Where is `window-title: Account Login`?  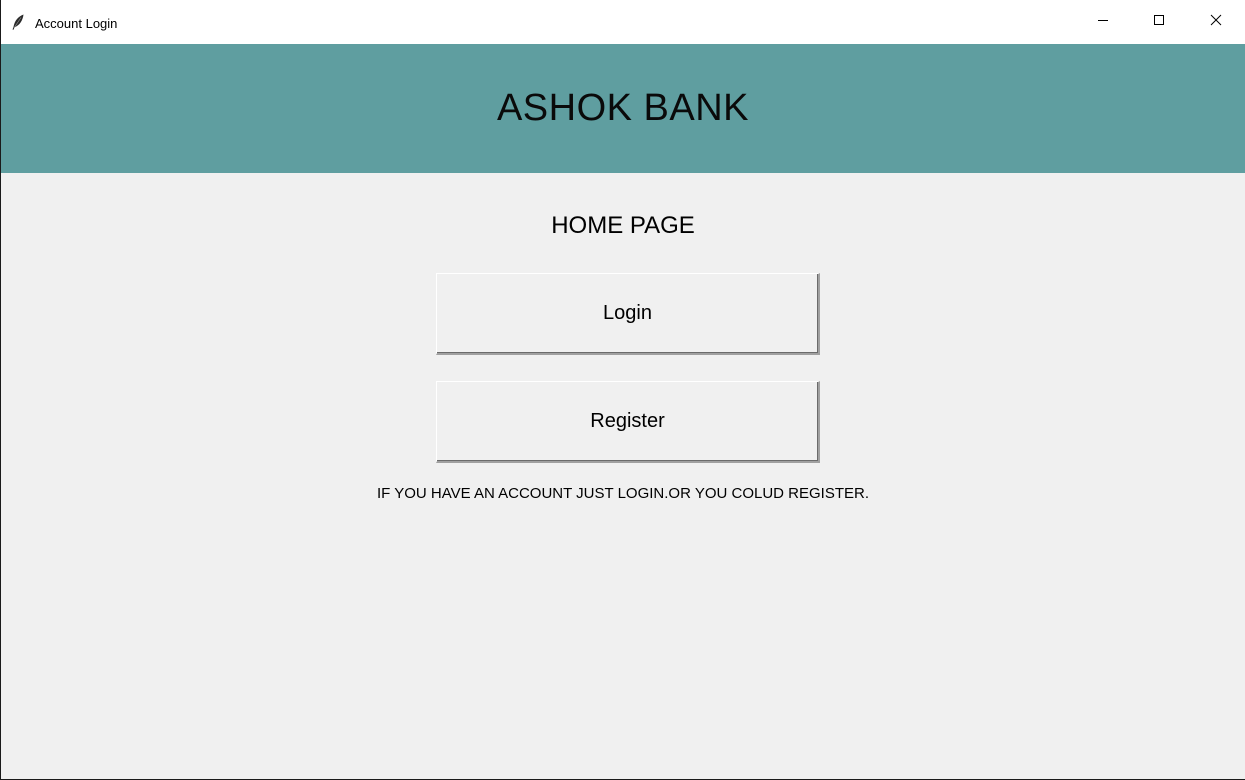
window-title: Account Login is located at coordinates (76, 23).